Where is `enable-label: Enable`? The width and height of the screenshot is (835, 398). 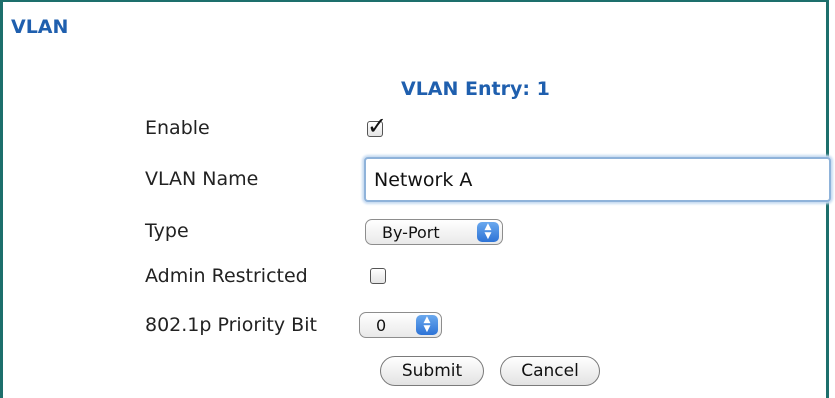 enable-label: Enable is located at coordinates (177, 128).